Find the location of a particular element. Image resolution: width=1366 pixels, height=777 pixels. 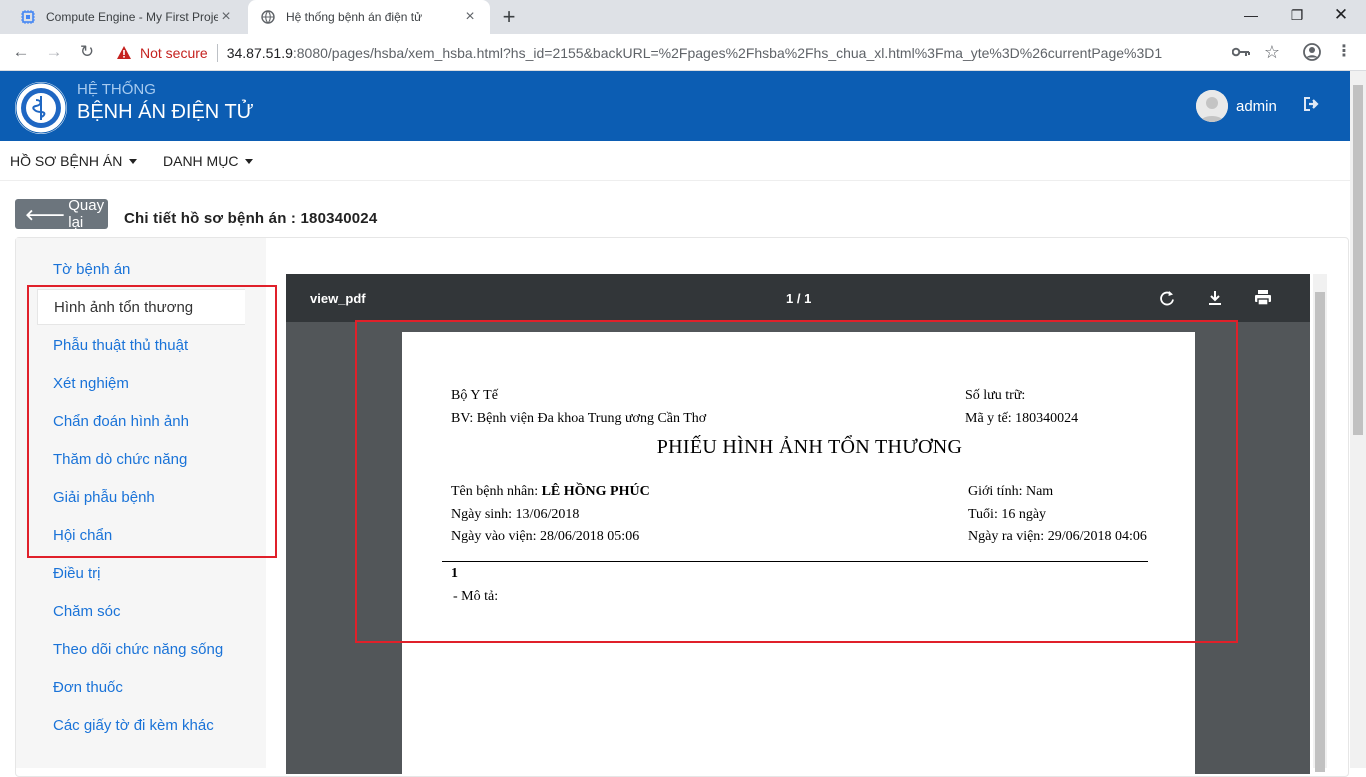

menu-danh-muc: DANH MỤC is located at coordinates (208, 161).